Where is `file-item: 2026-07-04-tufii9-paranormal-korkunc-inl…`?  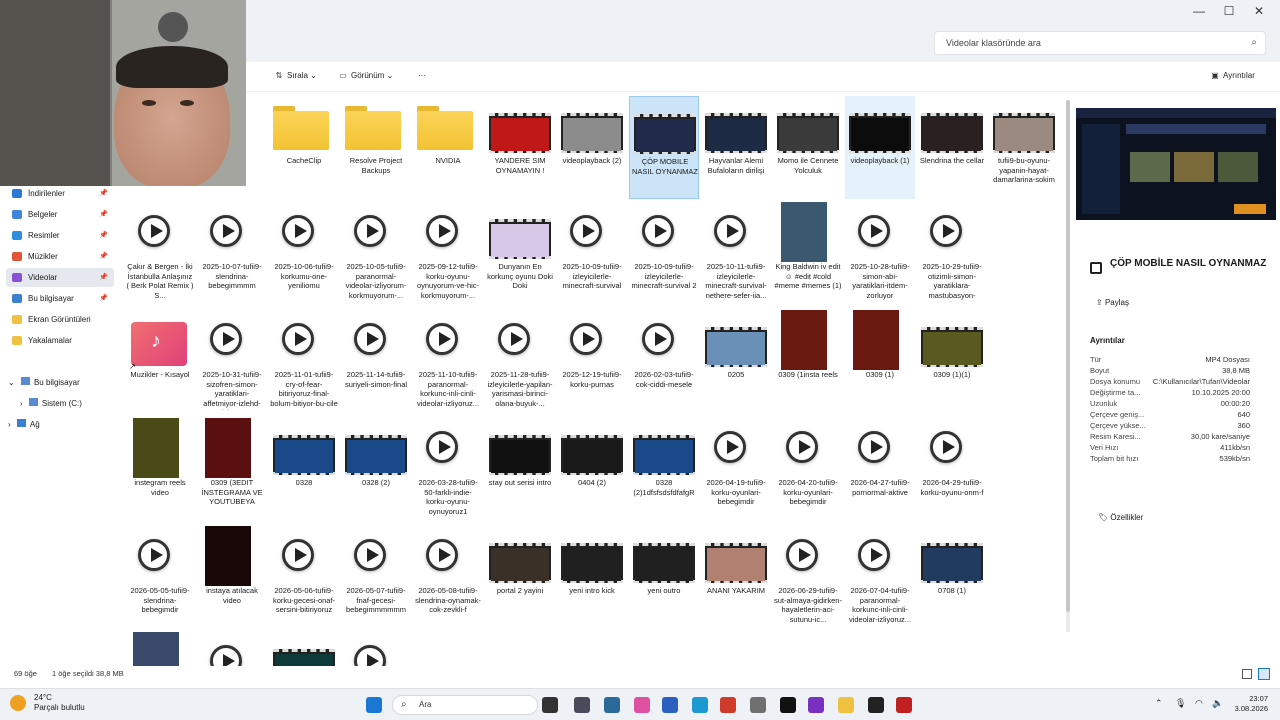
file-item: 2026-07-04-tufii9-paranormal-korkunc-inl… is located at coordinates (880, 577).